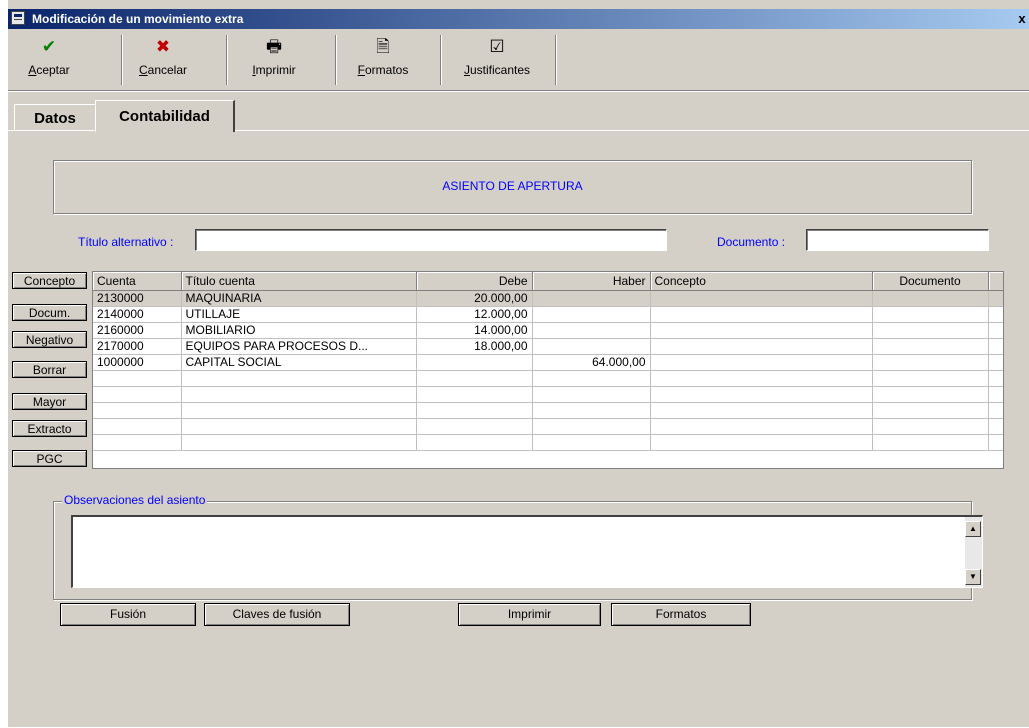  What do you see at coordinates (930, 281) in the screenshot?
I see `grid-header-cell: Documento` at bounding box center [930, 281].